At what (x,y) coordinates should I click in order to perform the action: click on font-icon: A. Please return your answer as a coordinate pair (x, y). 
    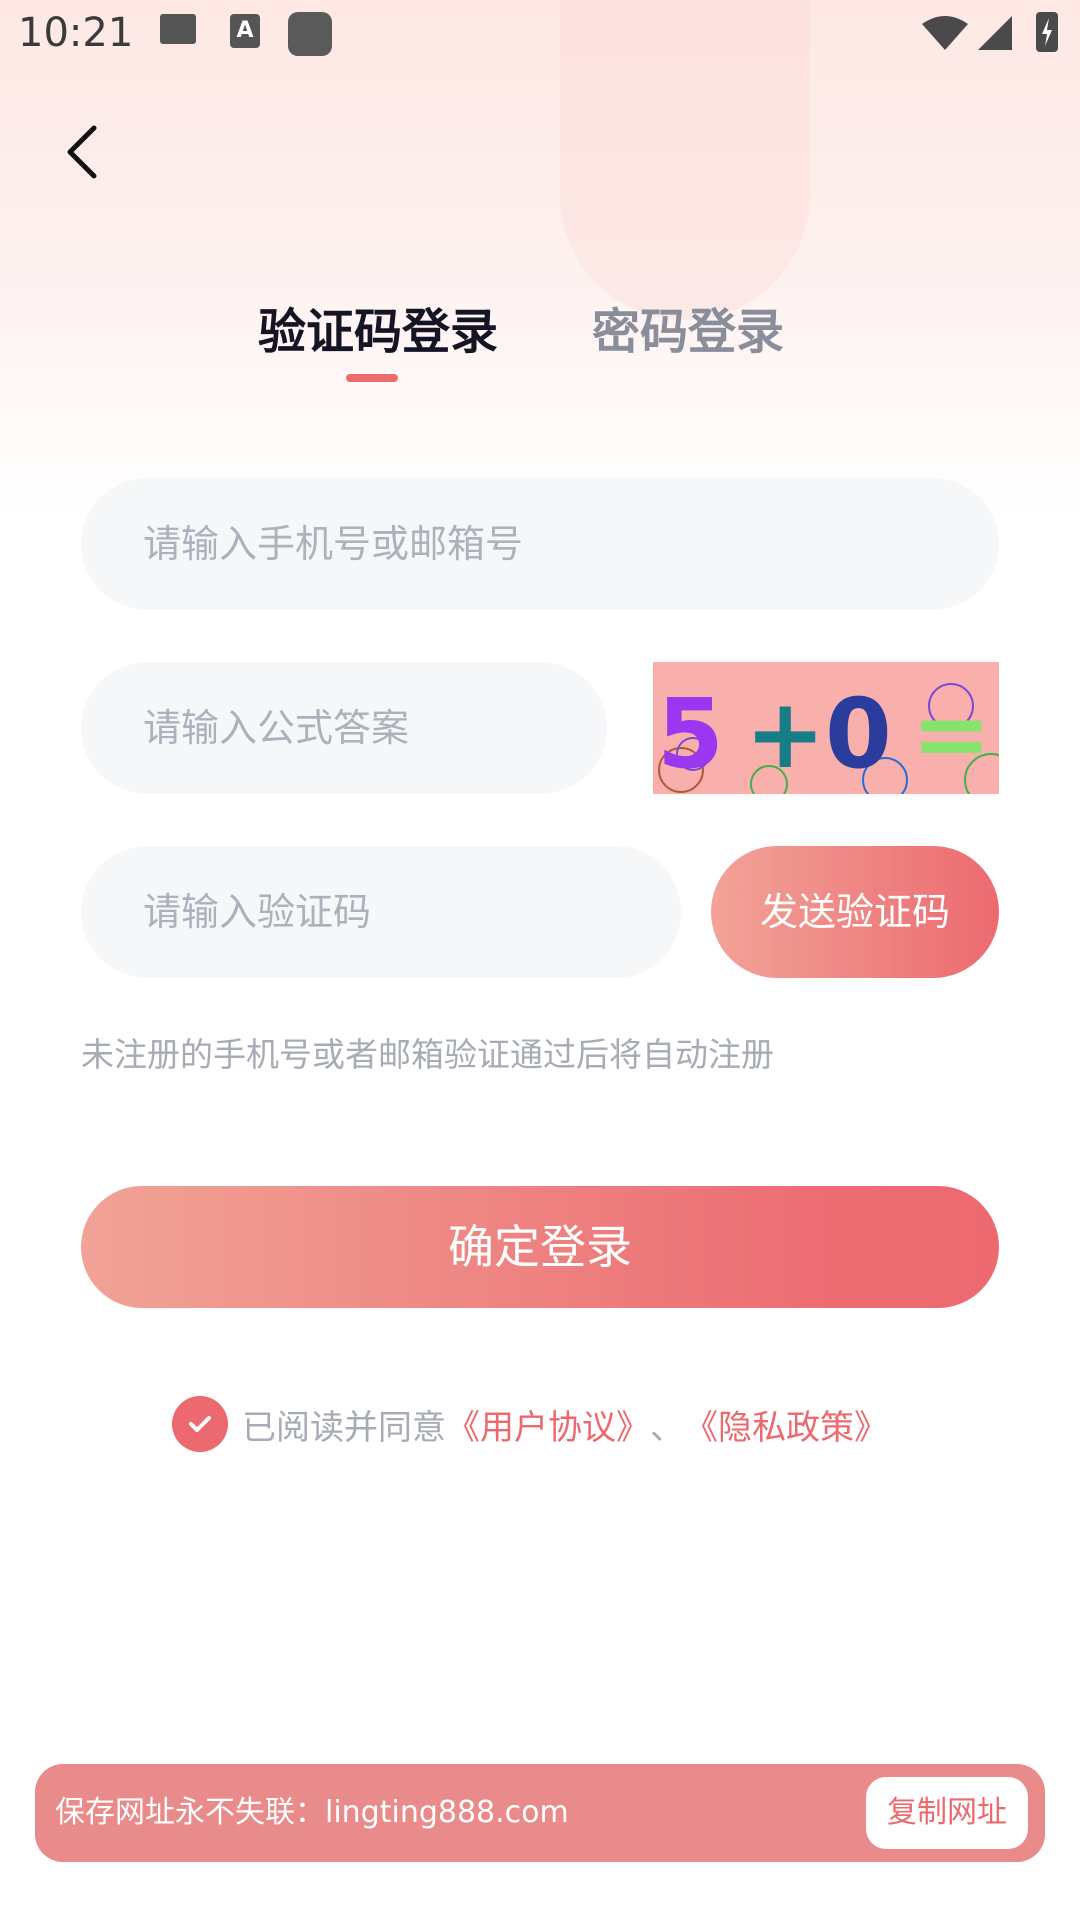
    Looking at the image, I should click on (245, 31).